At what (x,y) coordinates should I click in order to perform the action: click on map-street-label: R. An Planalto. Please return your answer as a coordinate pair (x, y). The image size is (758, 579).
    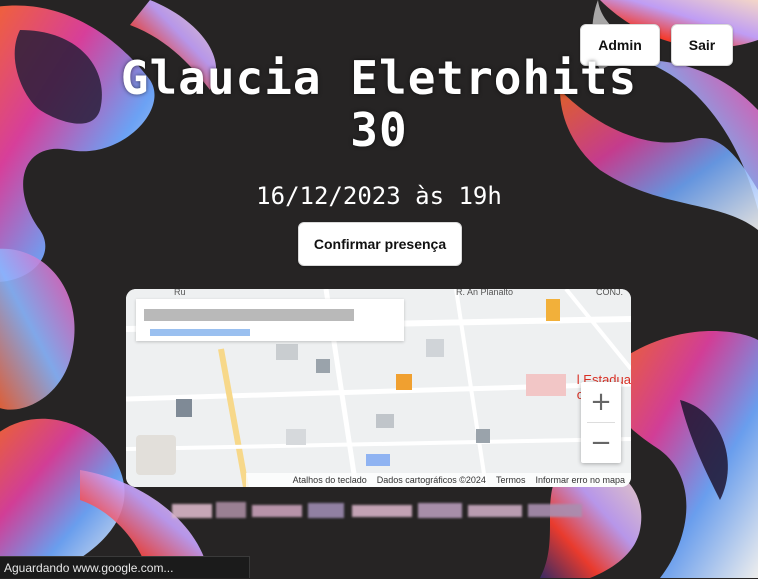
    Looking at the image, I should click on (484, 293).